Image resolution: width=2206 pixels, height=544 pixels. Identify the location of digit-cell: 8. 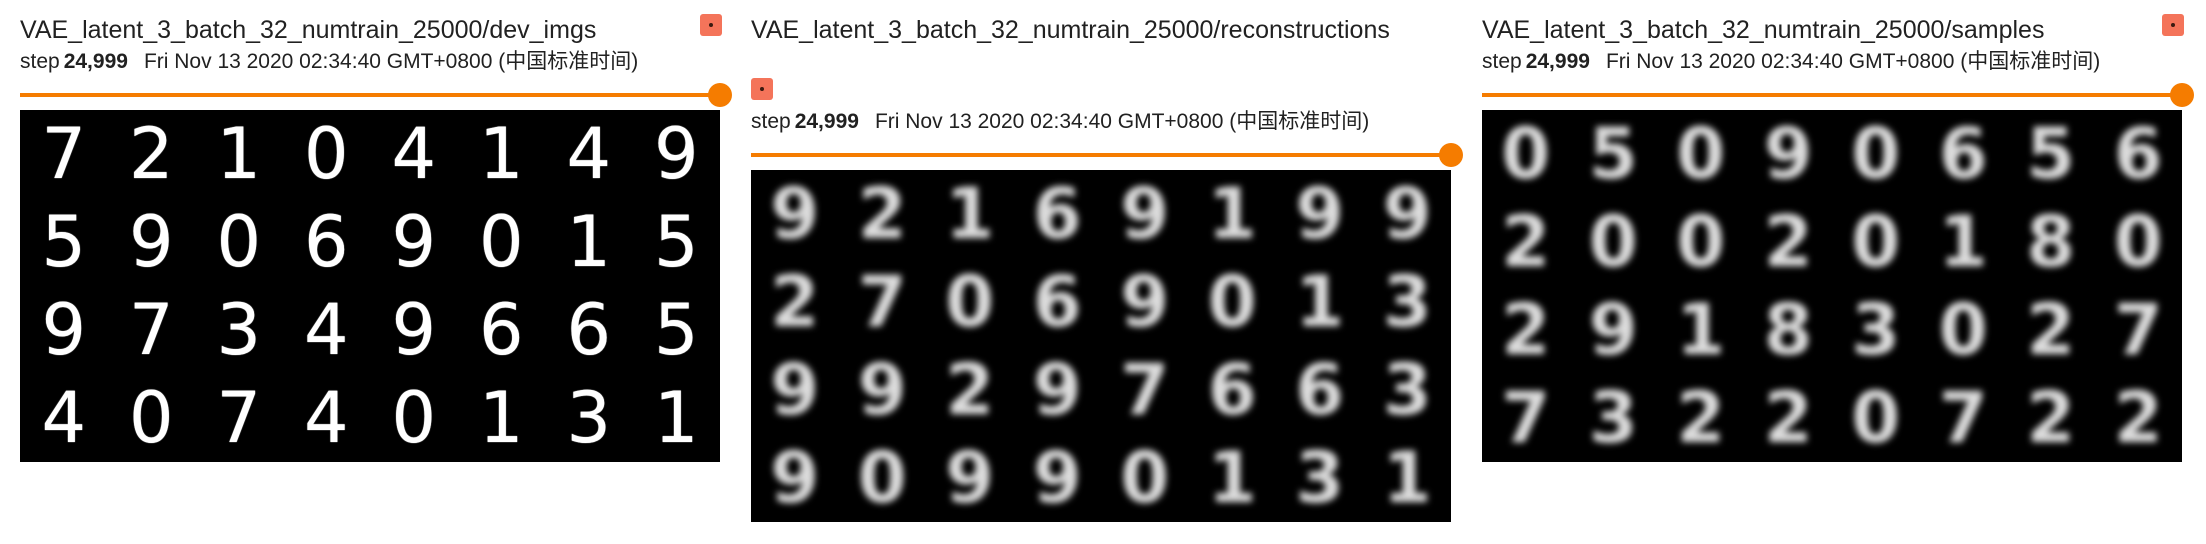
(1788, 330).